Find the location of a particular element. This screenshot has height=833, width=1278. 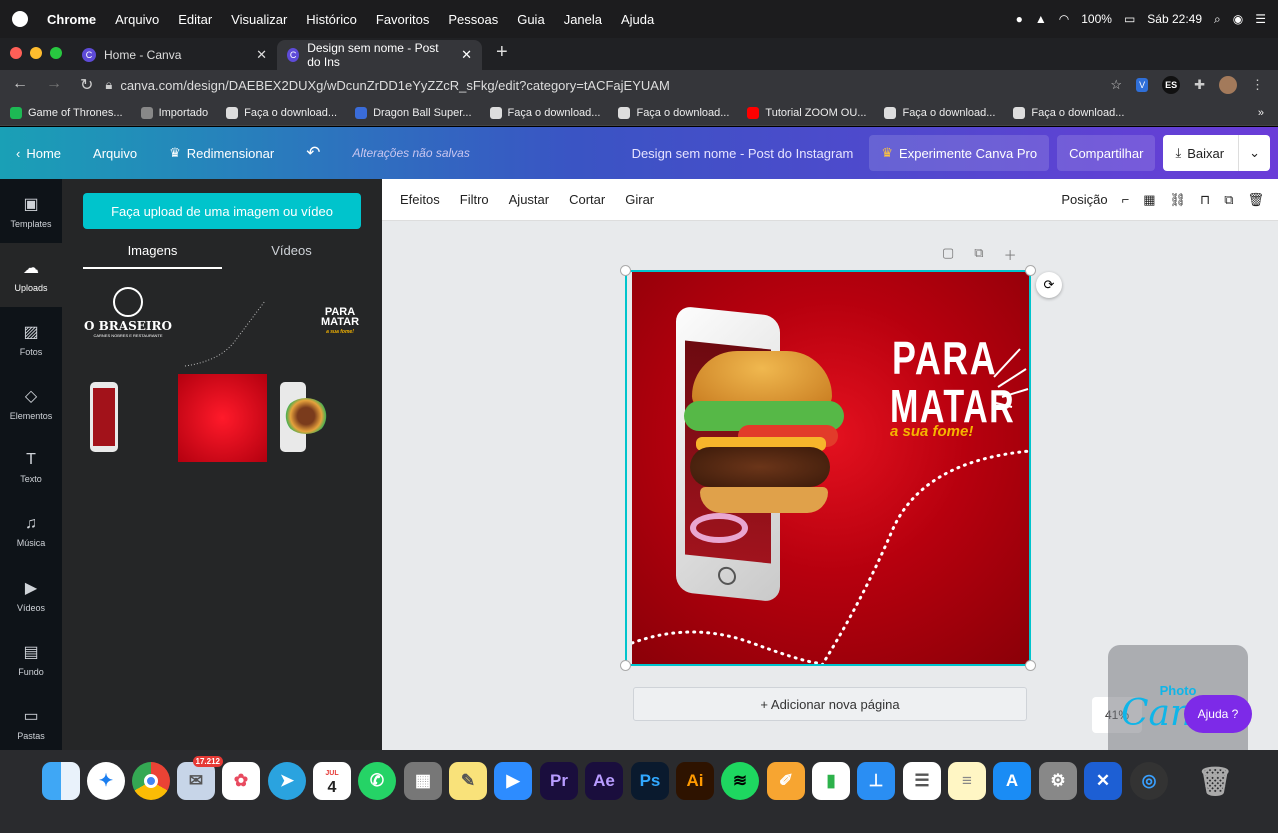

paint-roller-icon: ⌐ is located at coordinates (1126, 199).